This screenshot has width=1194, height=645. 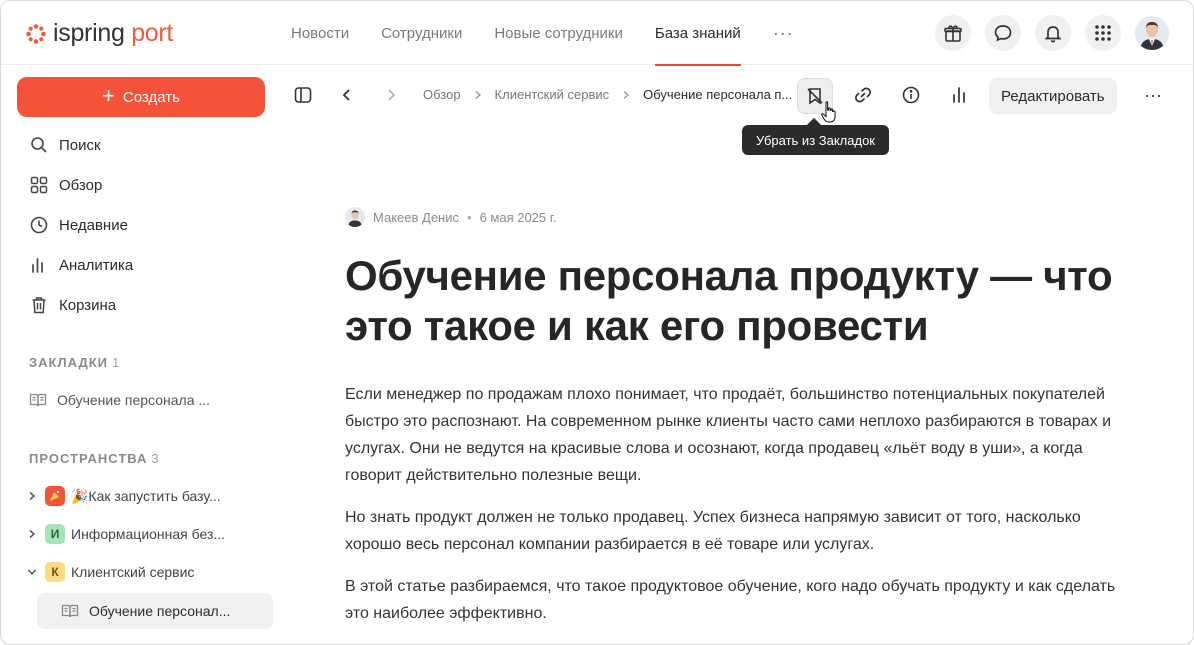 What do you see at coordinates (32, 572) in the screenshot?
I see `chevron-down-icon` at bounding box center [32, 572].